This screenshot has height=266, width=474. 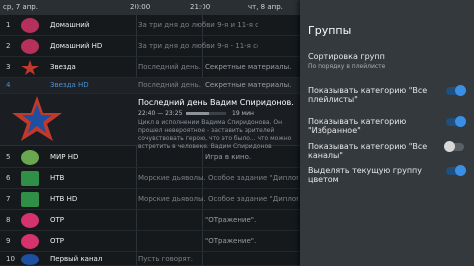 I want to click on channel-row: 8 ОТР "ОТражение"., so click(x=150, y=220).